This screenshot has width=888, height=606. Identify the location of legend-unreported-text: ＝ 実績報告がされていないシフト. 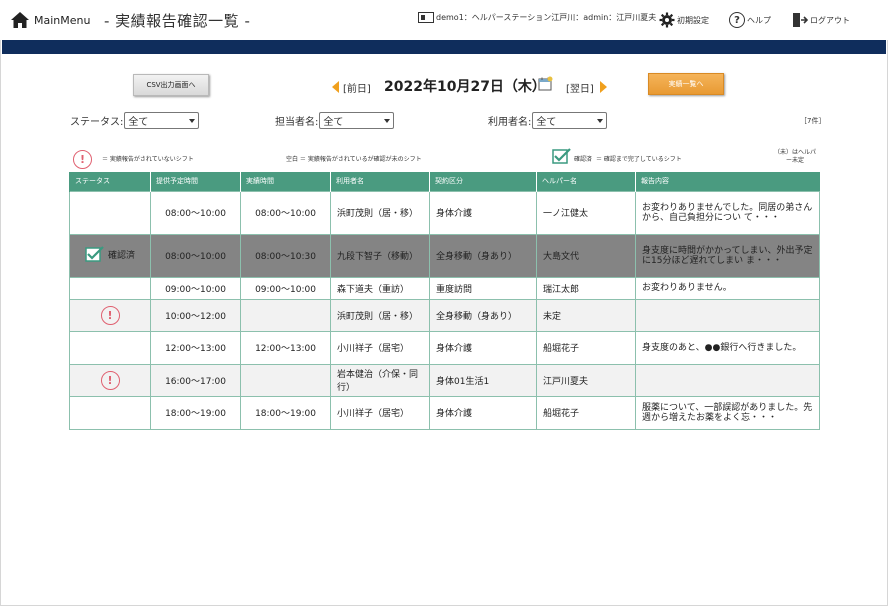
(148, 159).